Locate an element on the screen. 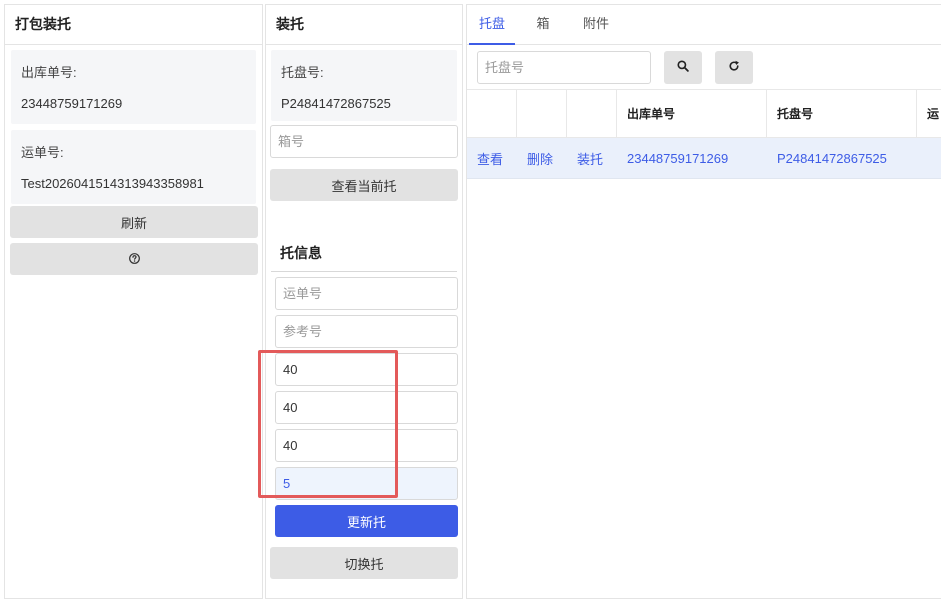  search-button is located at coordinates (683, 67).